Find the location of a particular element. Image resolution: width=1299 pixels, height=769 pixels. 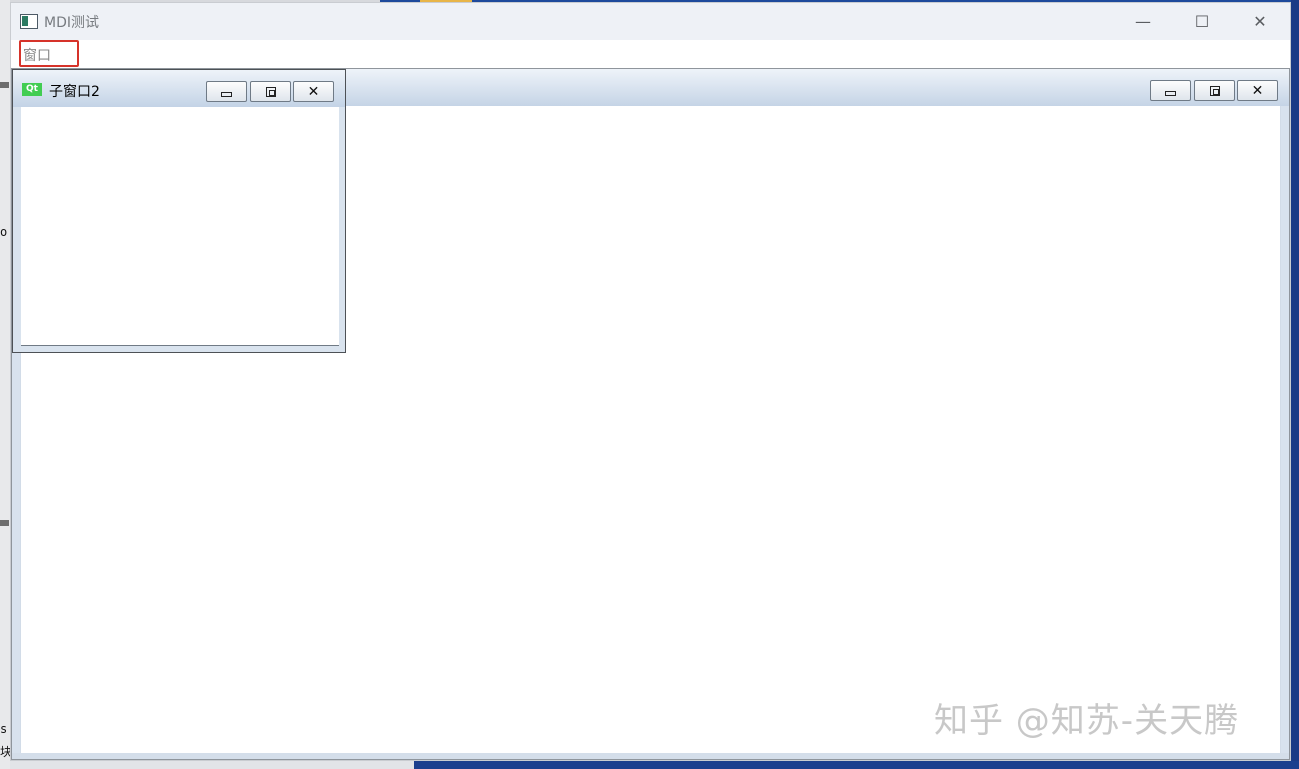

maximize-icon: ☐ is located at coordinates (1202, 21).